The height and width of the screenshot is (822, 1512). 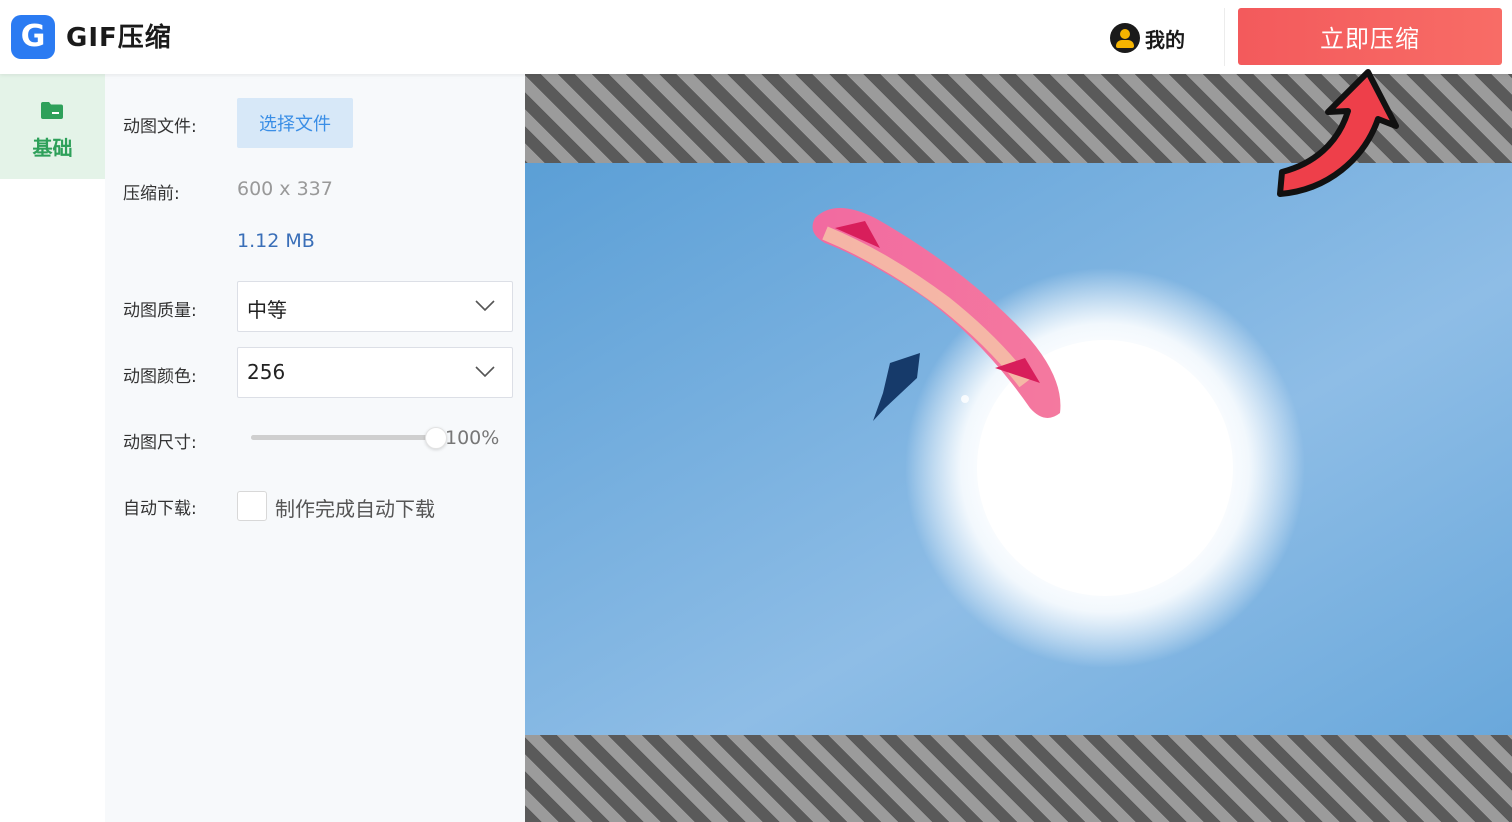 I want to click on slider-fill, so click(x=343, y=437).